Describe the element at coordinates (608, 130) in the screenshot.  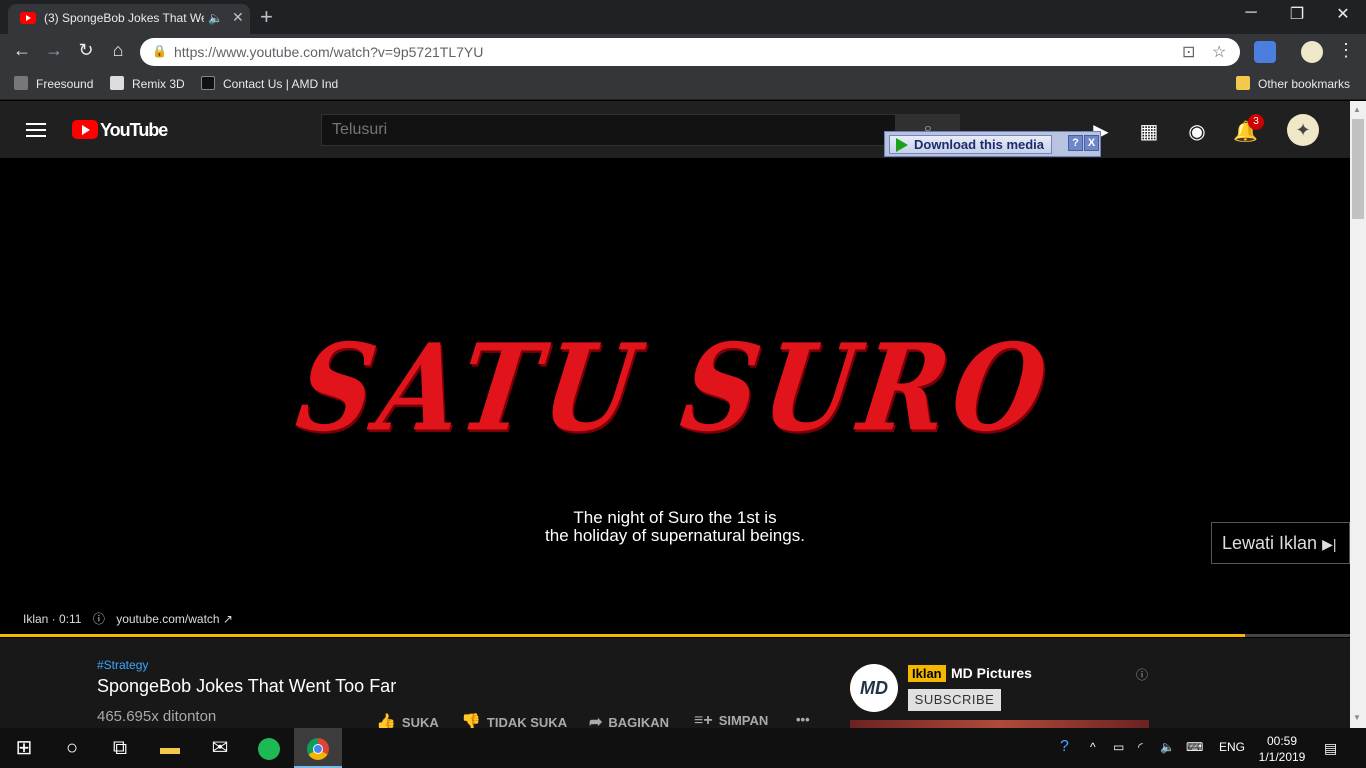
I see `search-input` at that location.